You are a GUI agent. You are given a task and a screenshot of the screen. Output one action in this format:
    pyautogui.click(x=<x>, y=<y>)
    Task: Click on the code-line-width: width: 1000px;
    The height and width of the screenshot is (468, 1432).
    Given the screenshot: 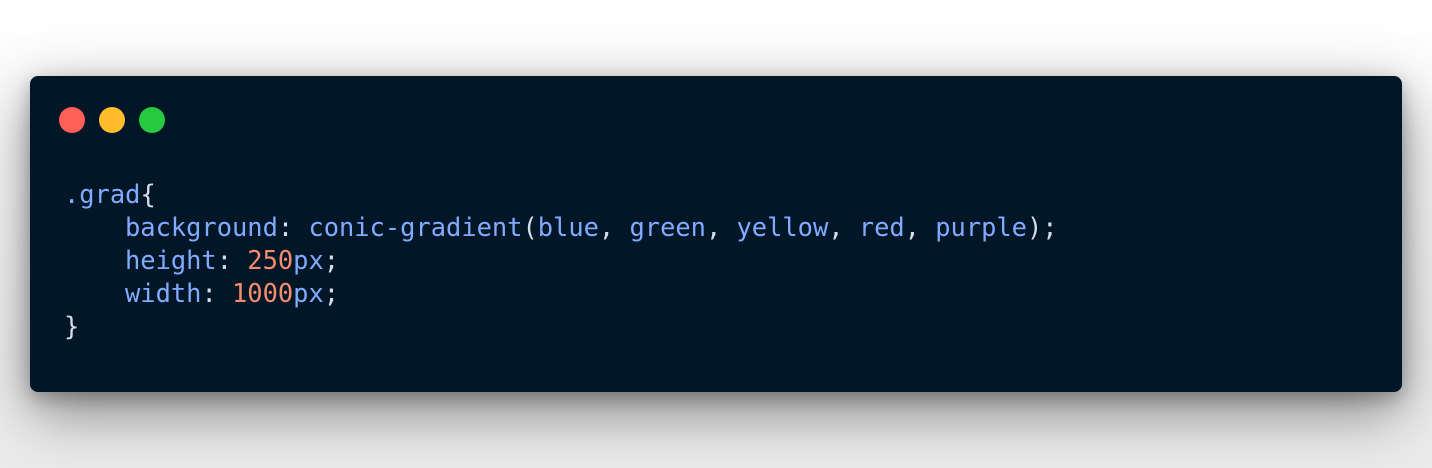 What is the action you would take?
    pyautogui.click(x=232, y=293)
    